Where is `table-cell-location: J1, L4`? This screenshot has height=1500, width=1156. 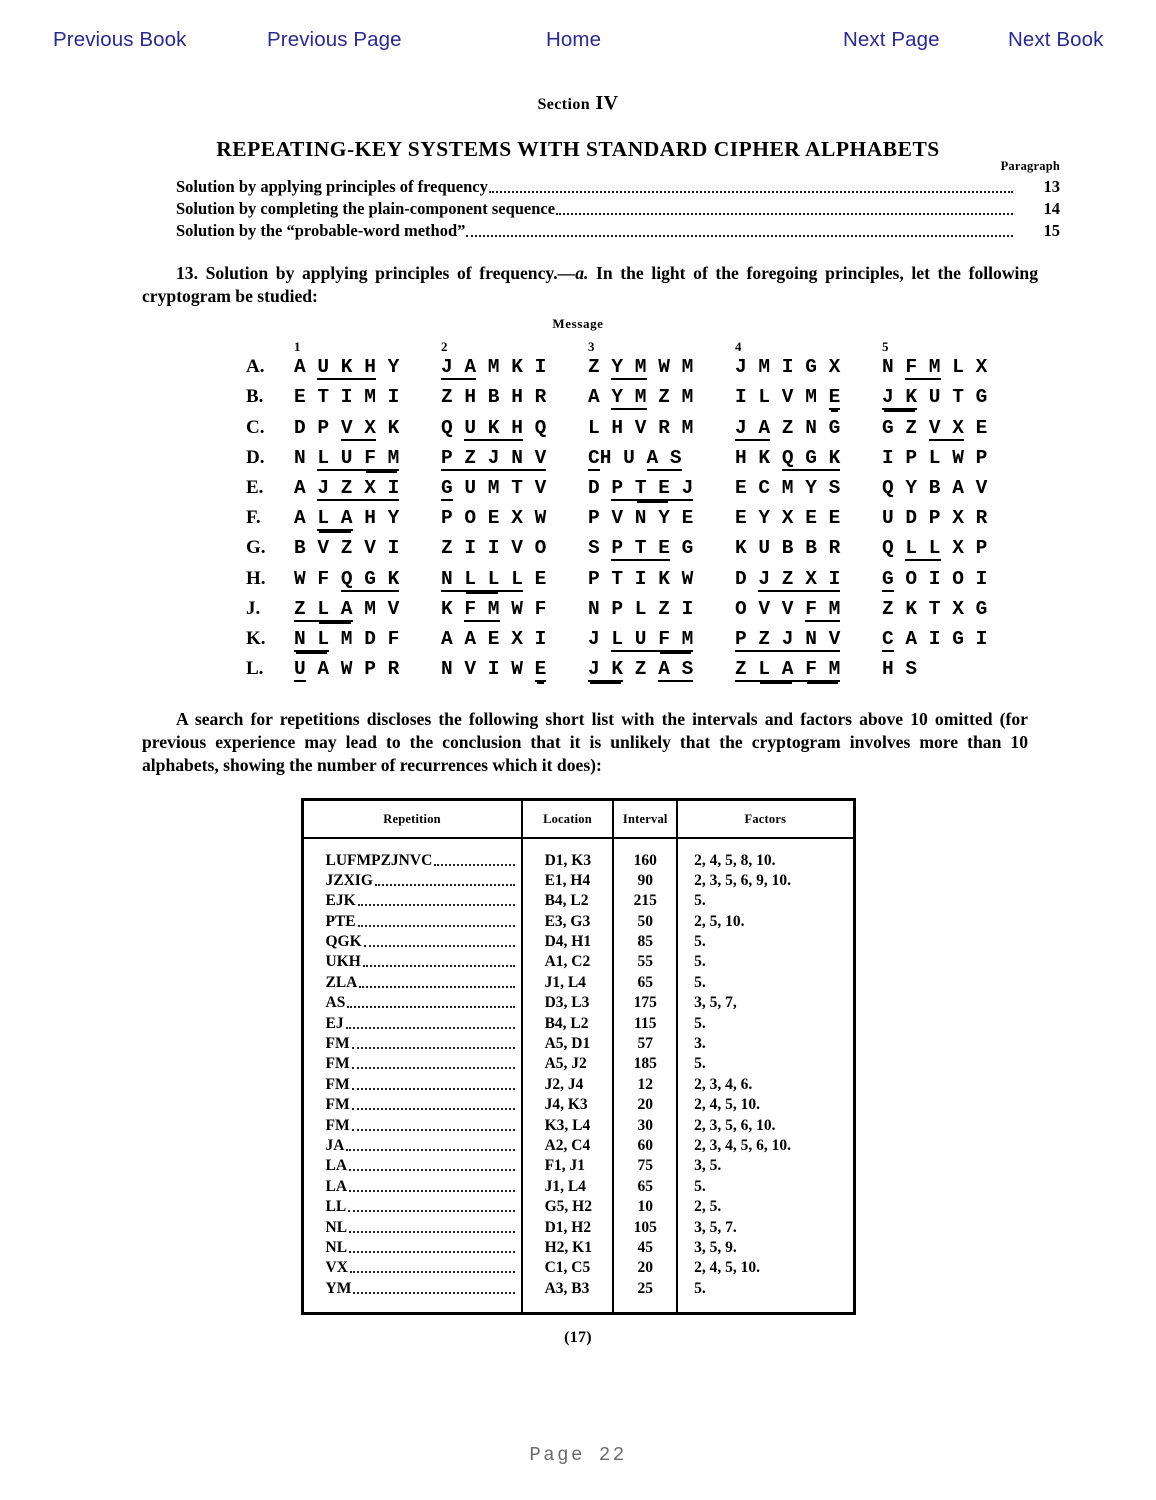
table-cell-location: J1, L4 is located at coordinates (568, 983).